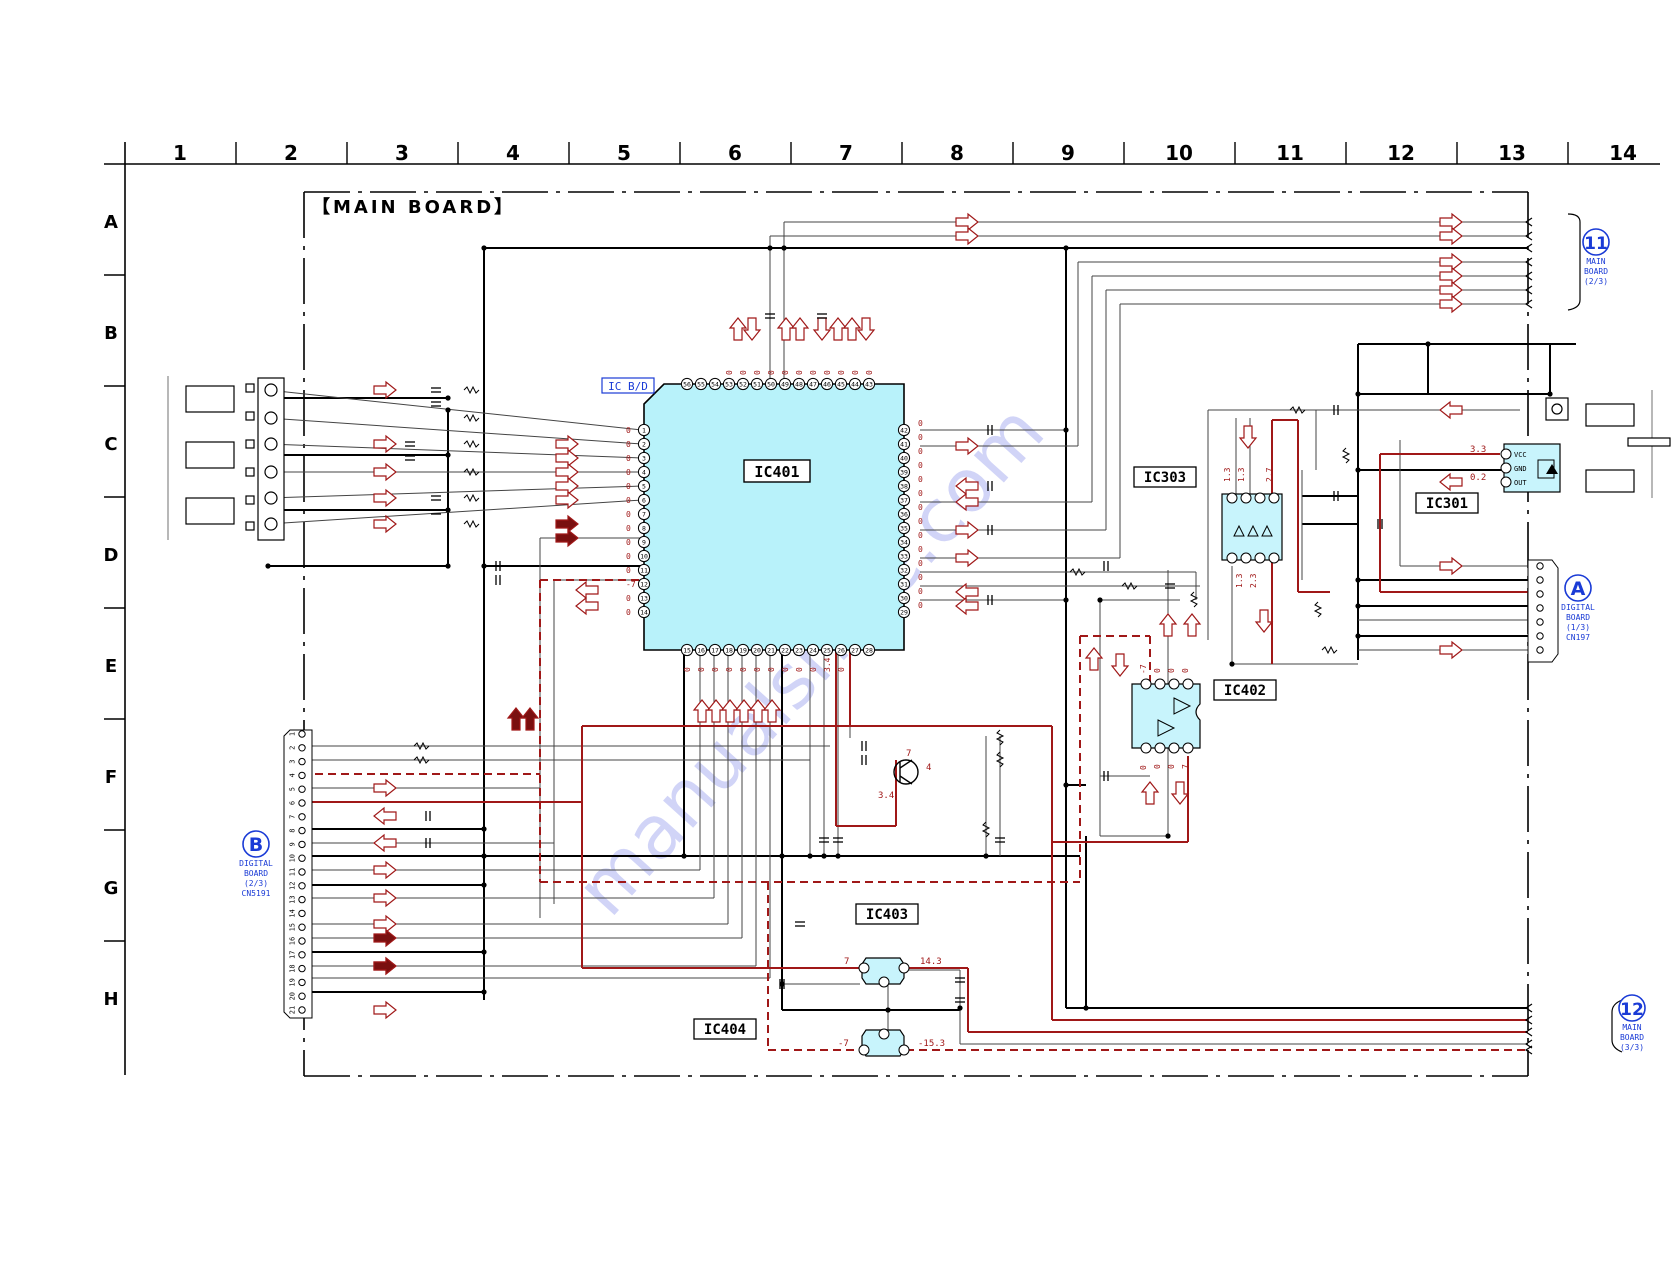 This screenshot has height=1263, width=1680. Describe the element at coordinates (785, 651) in the screenshot. I see `ic401-pin-bottom-number: 22` at that location.